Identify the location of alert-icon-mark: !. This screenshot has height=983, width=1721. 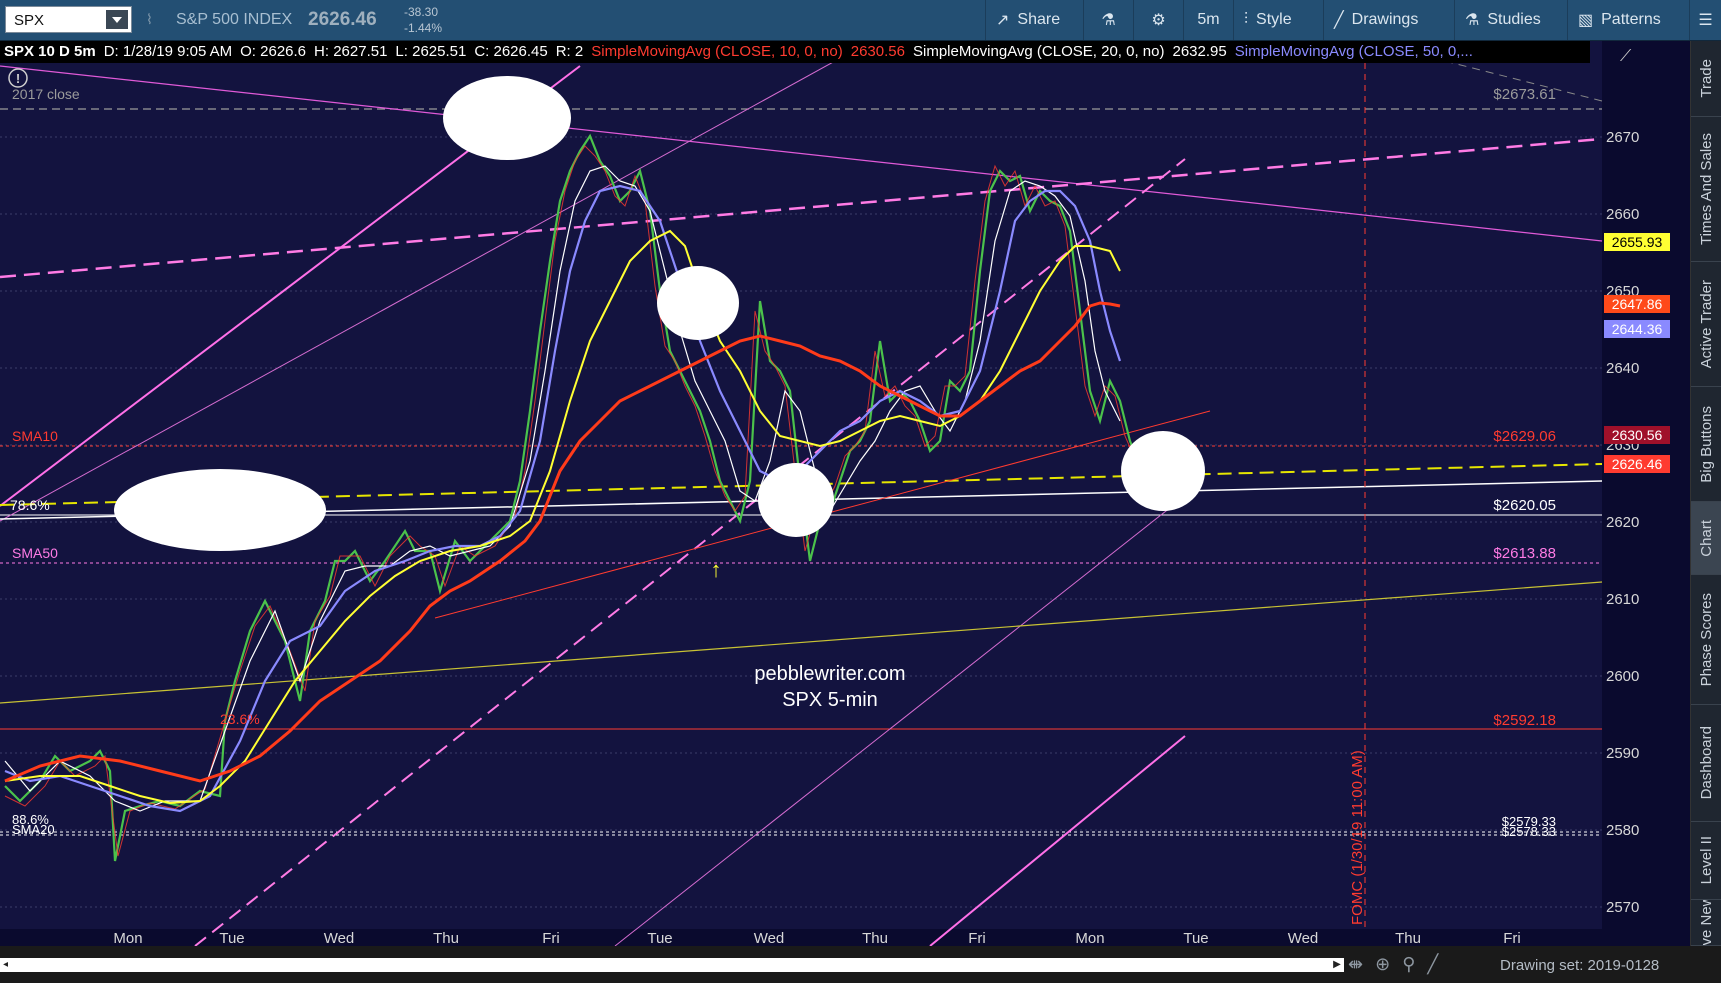
(18, 78).